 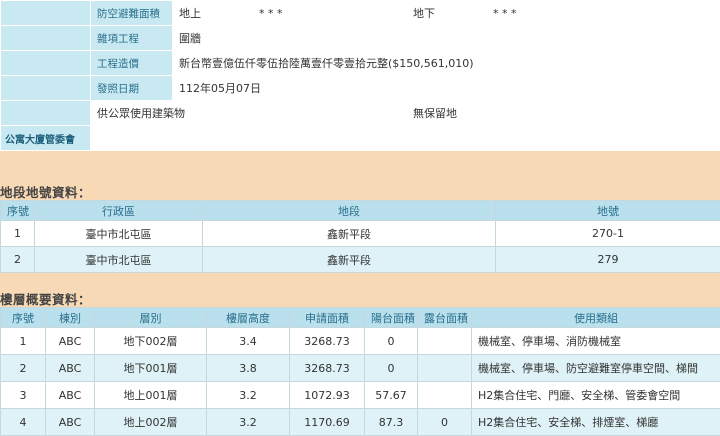 I want to click on cost-label: 工程造價, so click(x=132, y=63).